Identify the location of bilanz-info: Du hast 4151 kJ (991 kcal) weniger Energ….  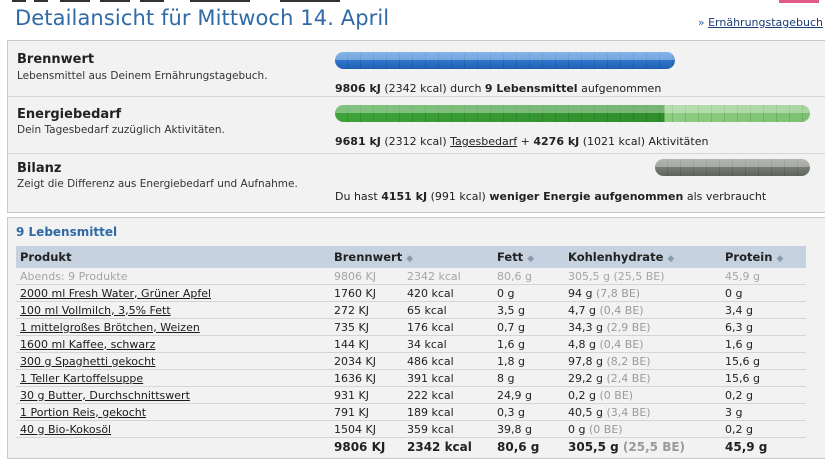
(550, 196).